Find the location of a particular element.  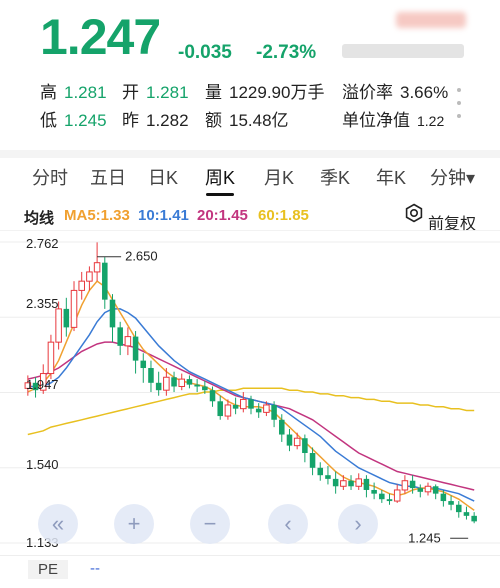

adjust-toggle: 前复权 is located at coordinates (440, 218).